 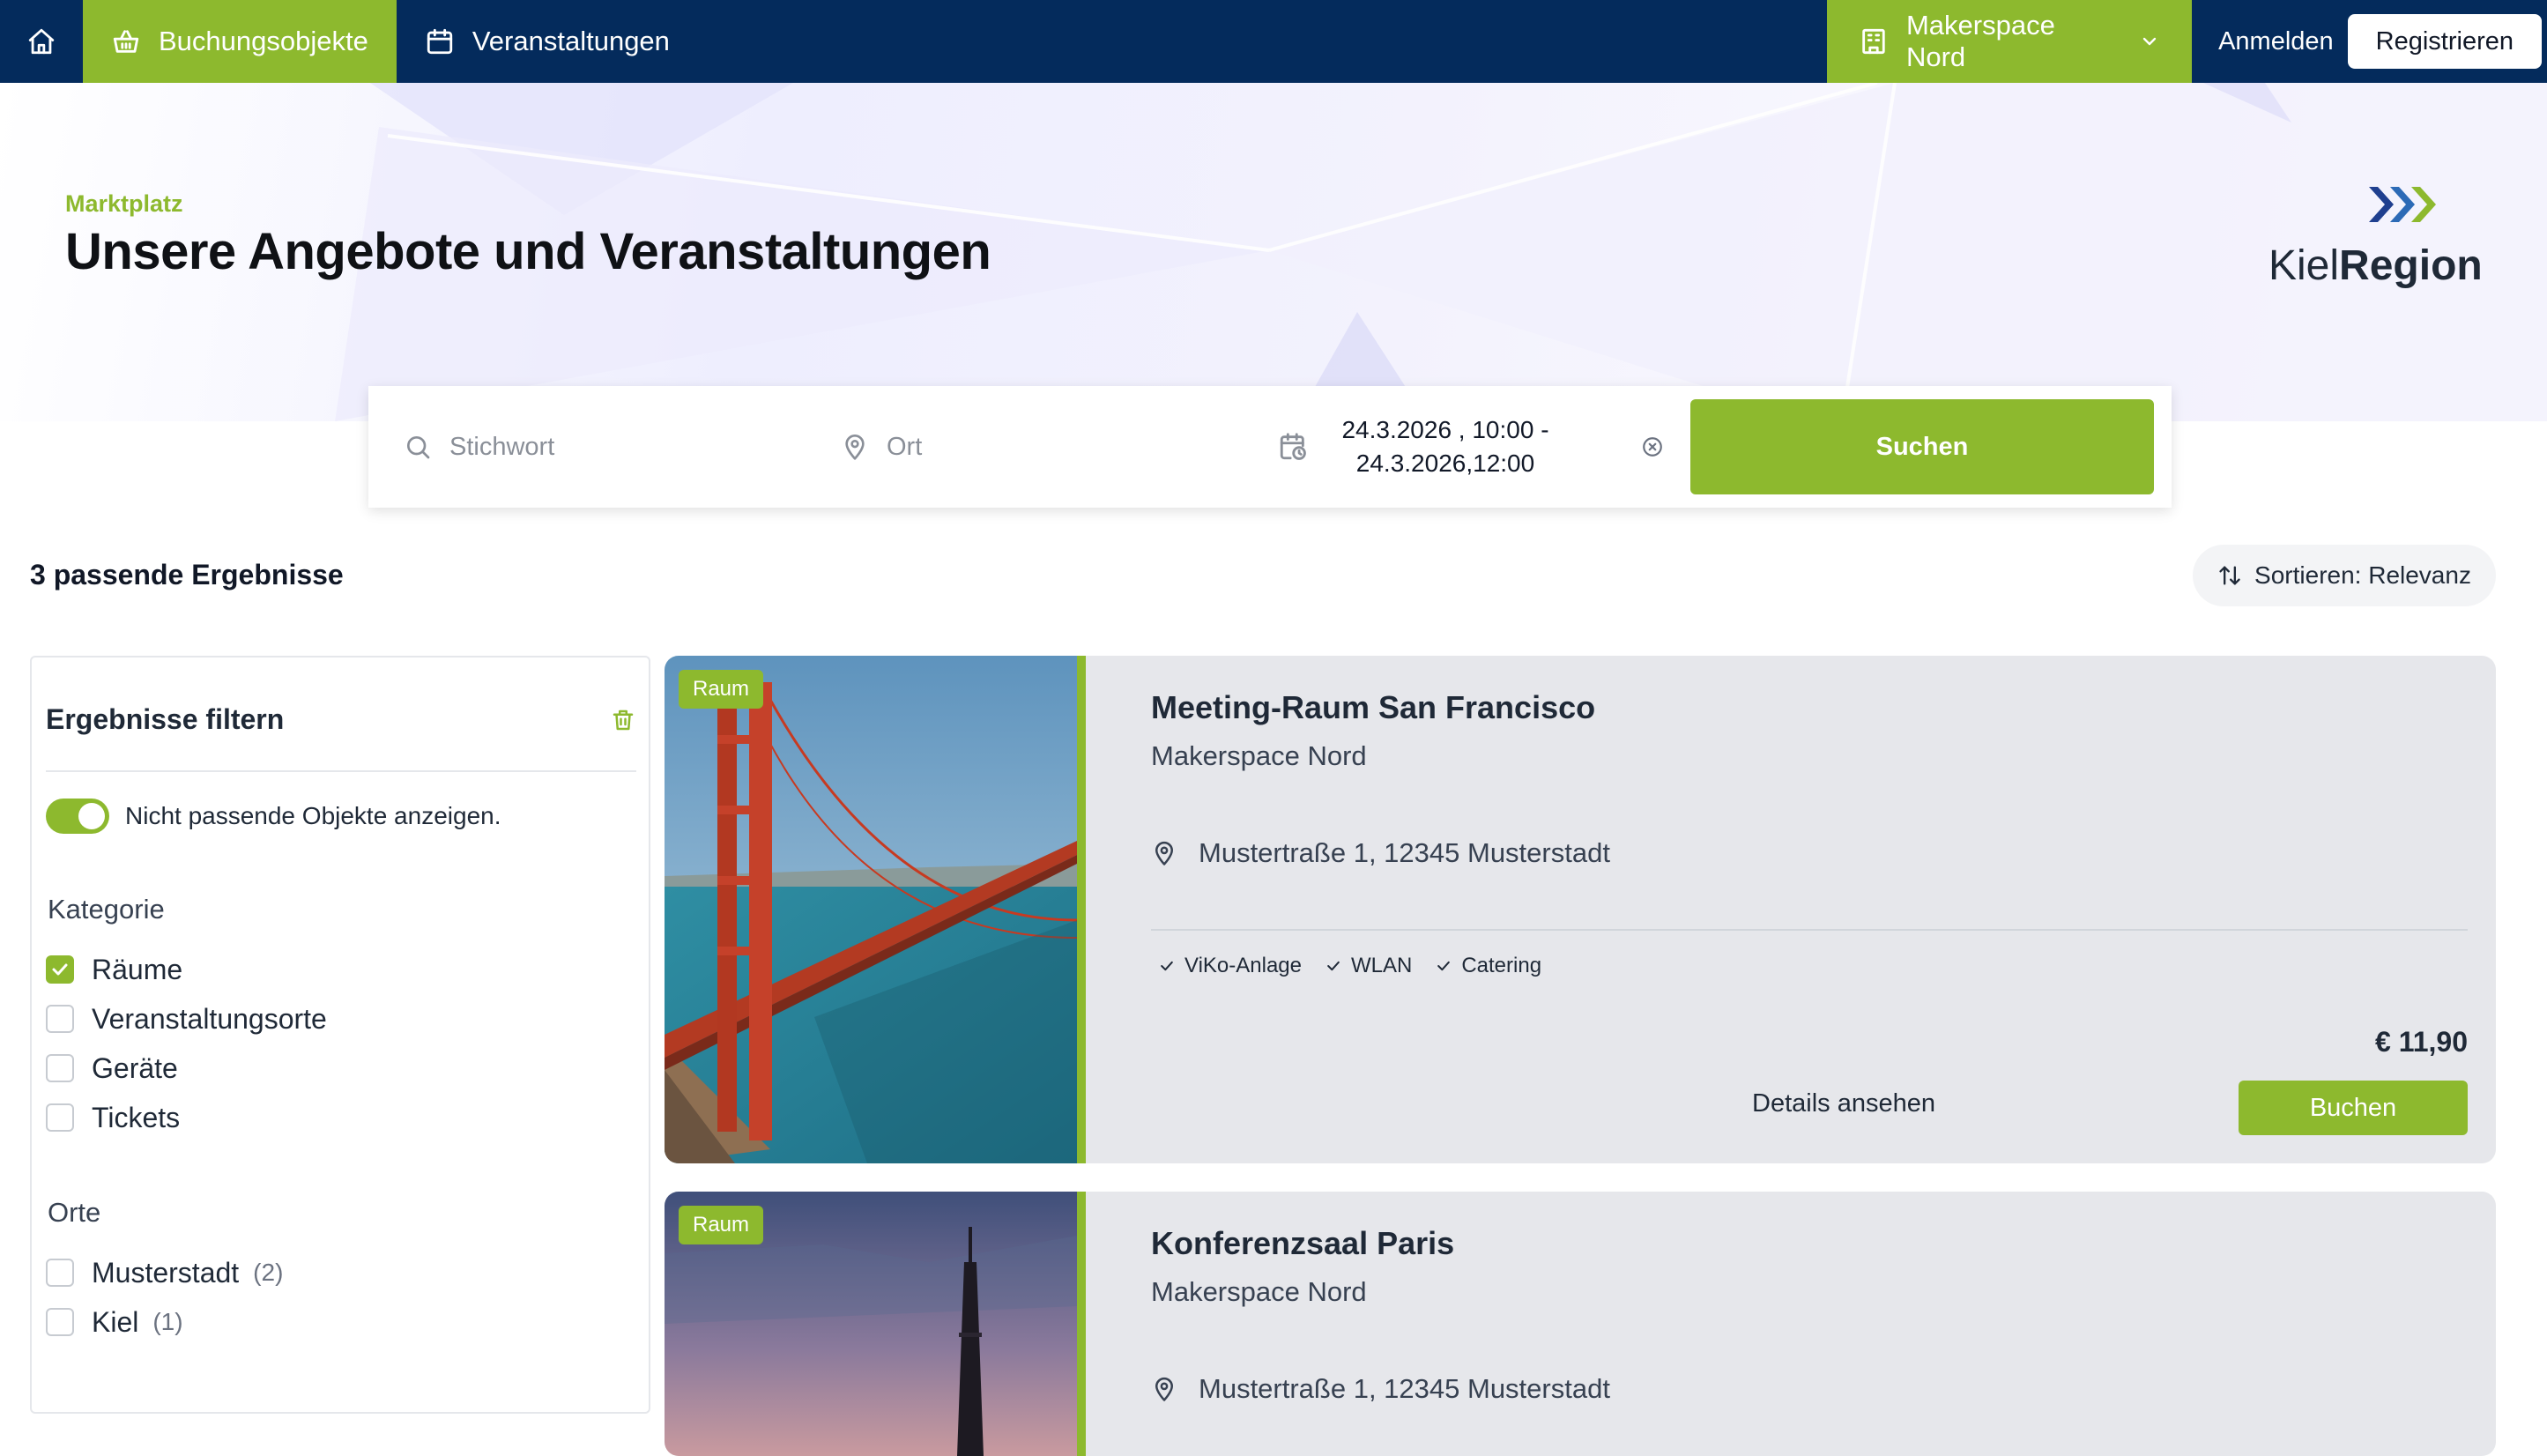 I want to click on keyword-input: Stichwort, so click(x=501, y=447).